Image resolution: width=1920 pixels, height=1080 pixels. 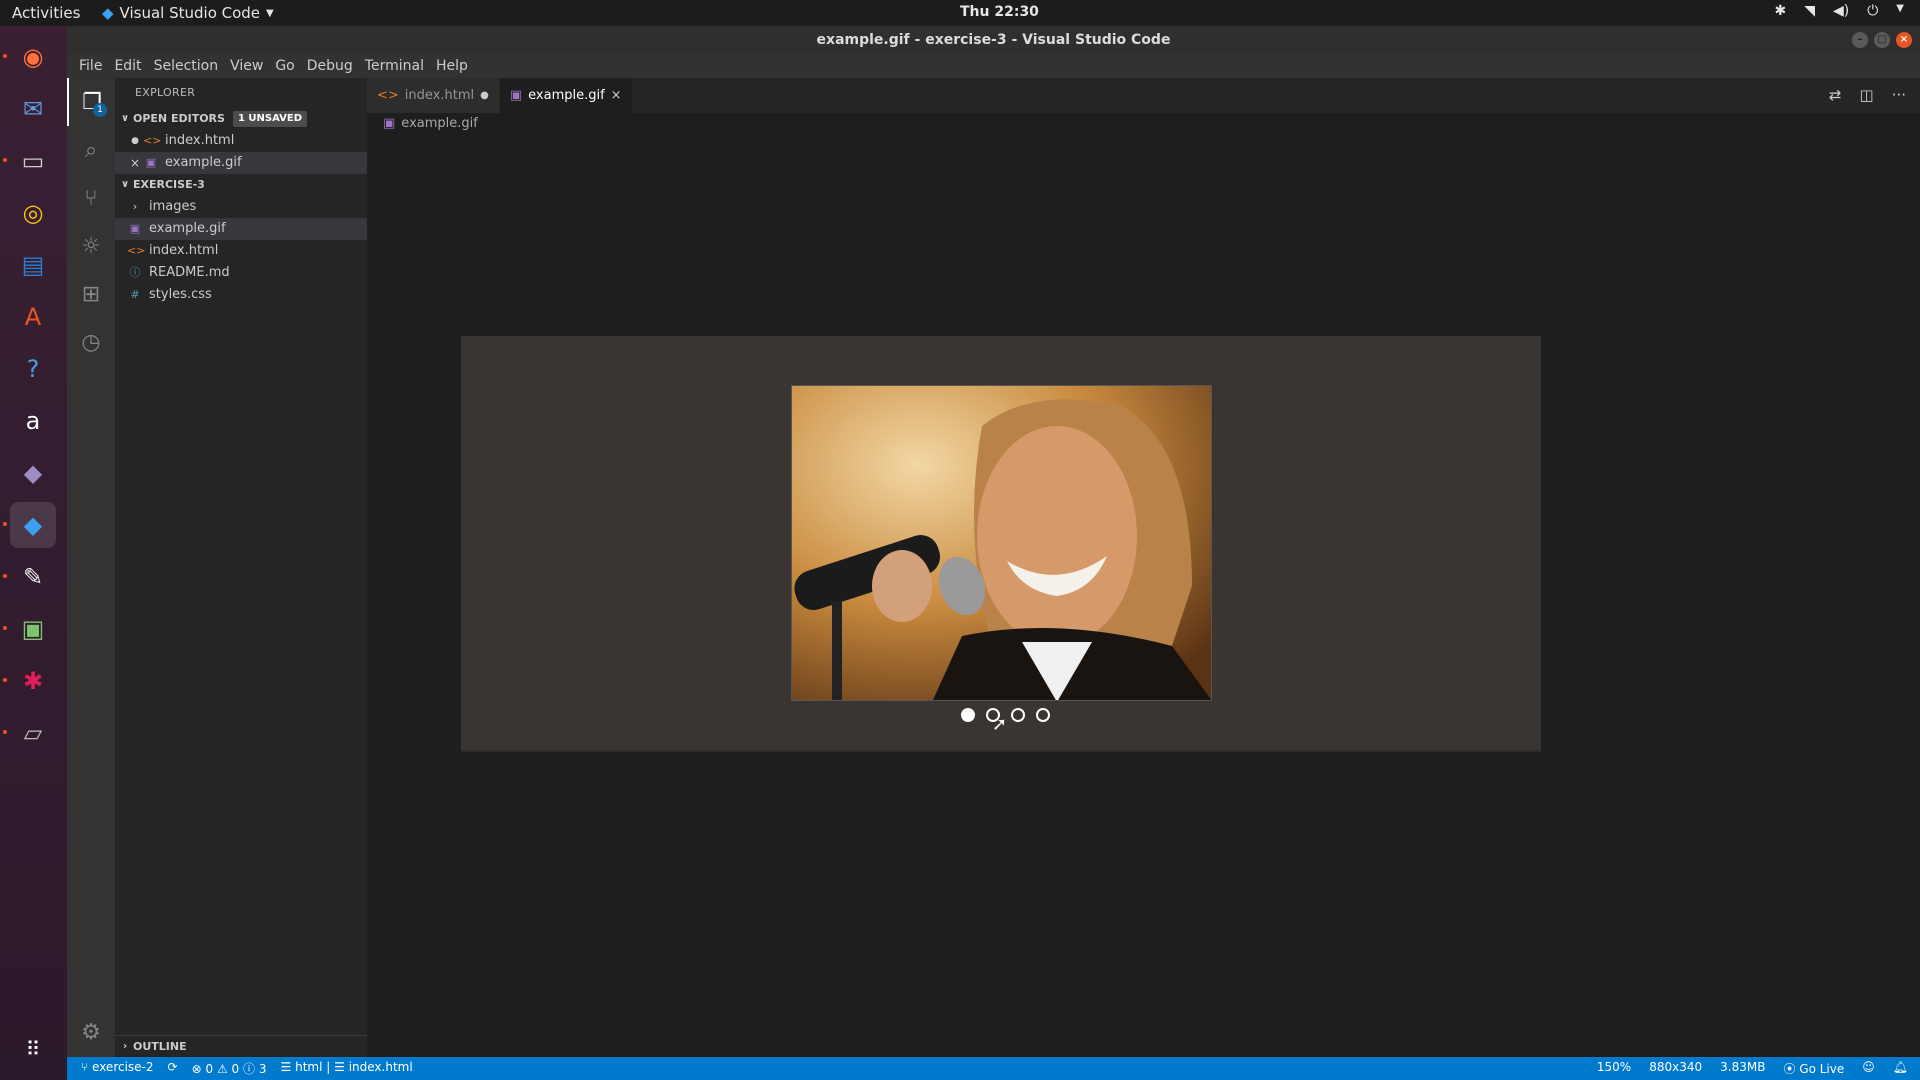 I want to click on more-actions-icon: ···, so click(x=1899, y=95).